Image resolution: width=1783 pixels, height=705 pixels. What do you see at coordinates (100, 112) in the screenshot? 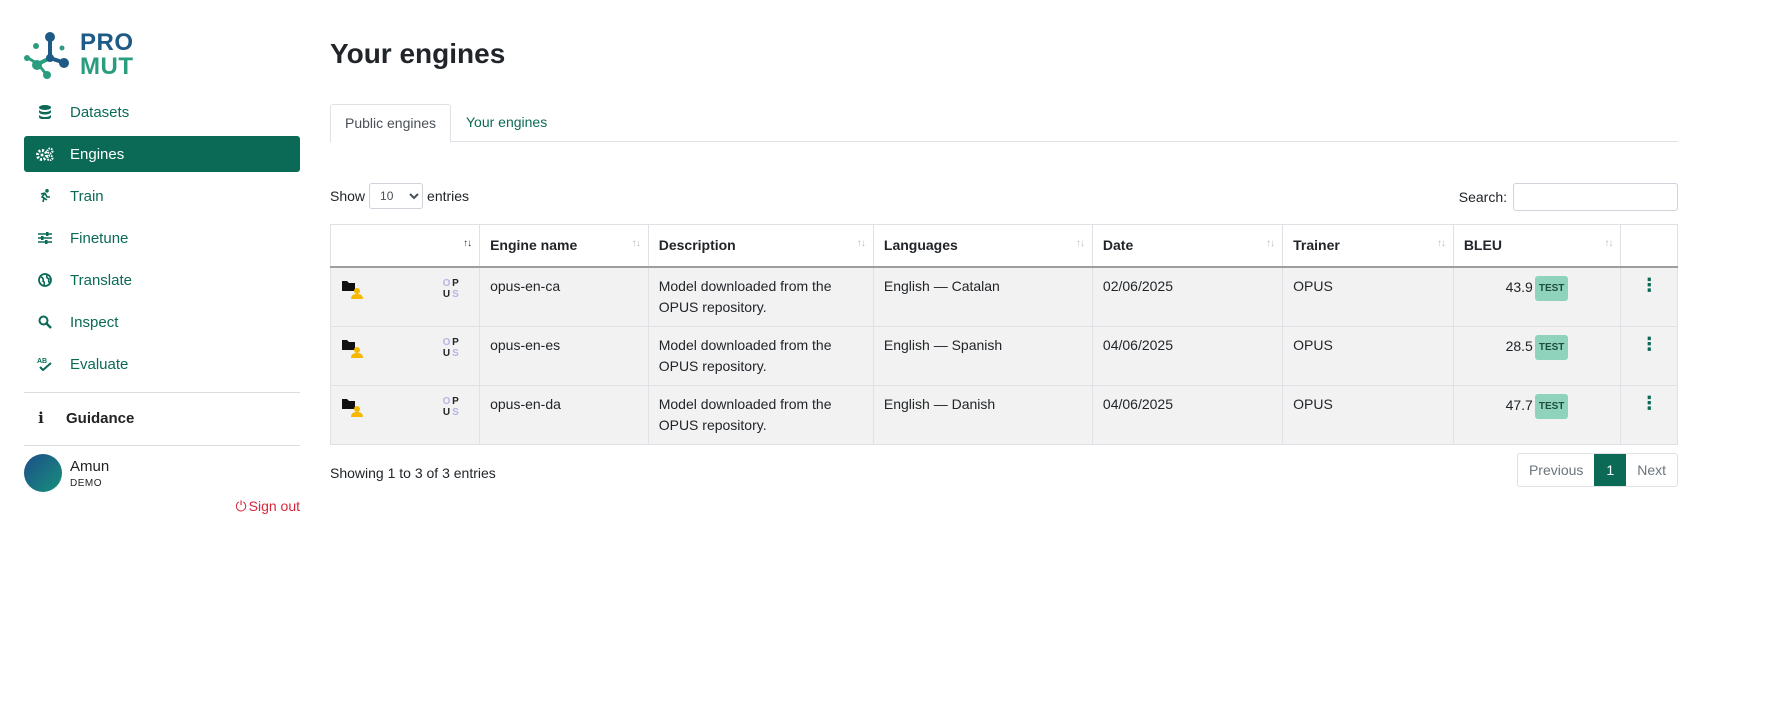
I see `sidebar-item-label: Datasets` at bounding box center [100, 112].